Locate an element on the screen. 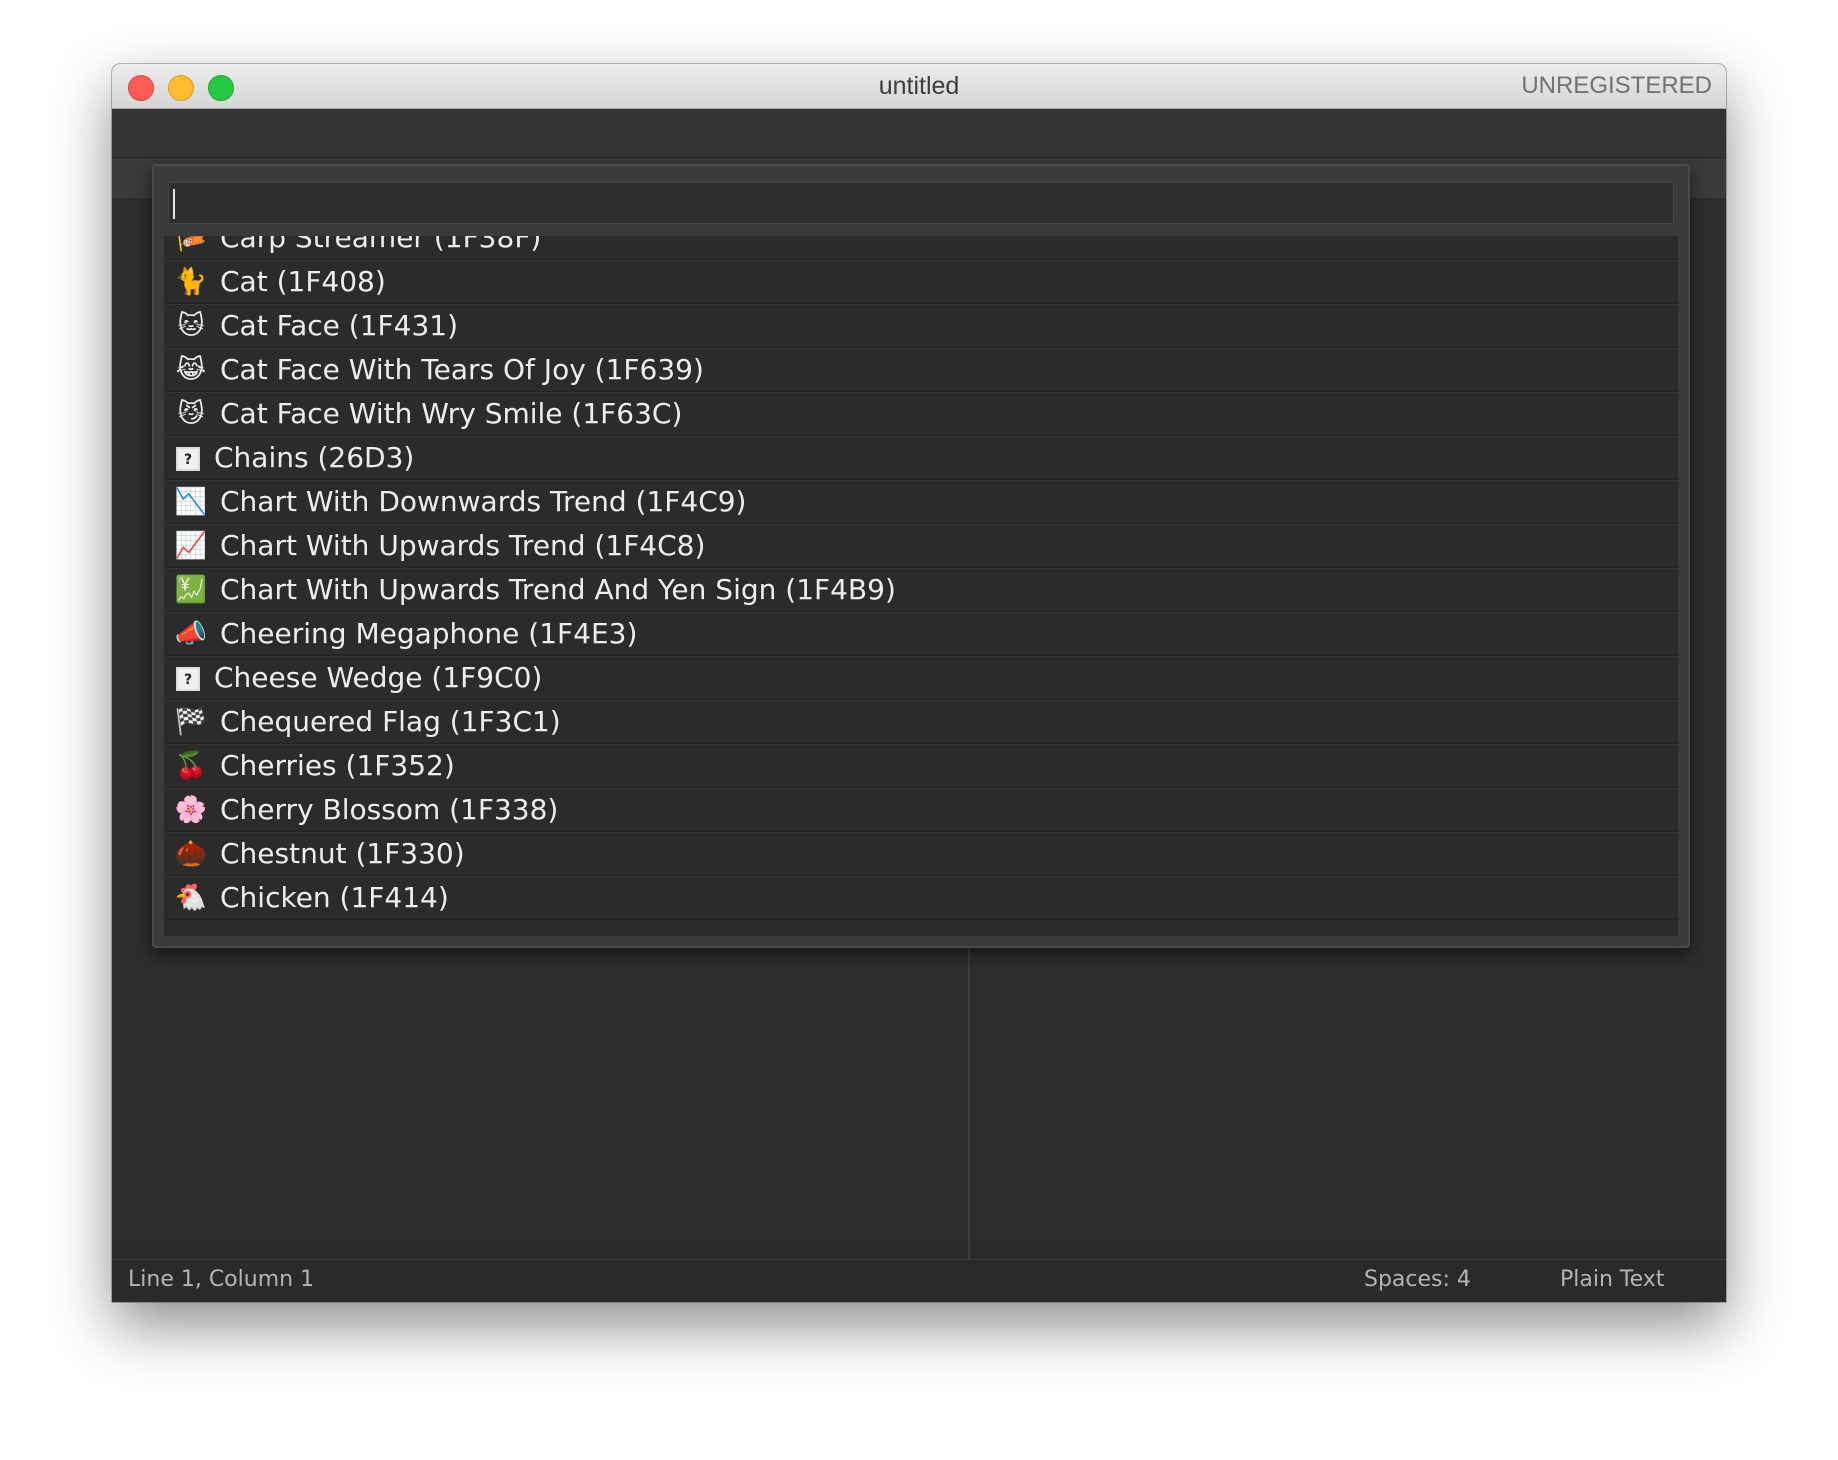 This screenshot has height=1460, width=1838. palette-result-label: Chicken (1F414) is located at coordinates (334, 897).